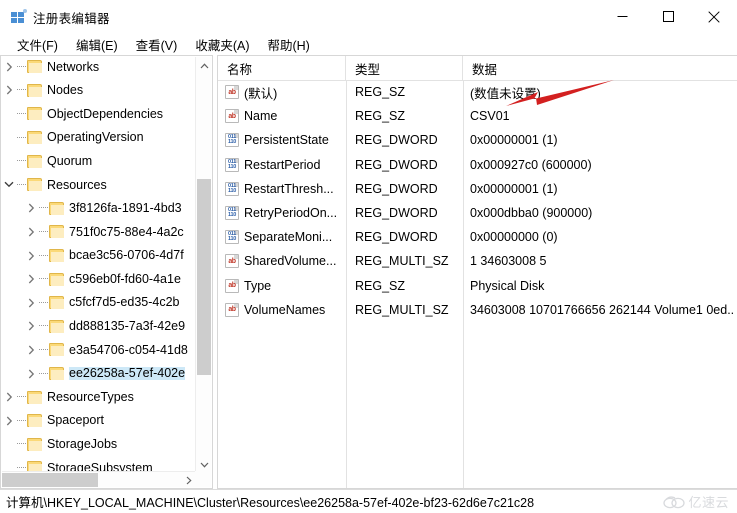  What do you see at coordinates (204, 65) in the screenshot?
I see `scroll-up-icon` at bounding box center [204, 65].